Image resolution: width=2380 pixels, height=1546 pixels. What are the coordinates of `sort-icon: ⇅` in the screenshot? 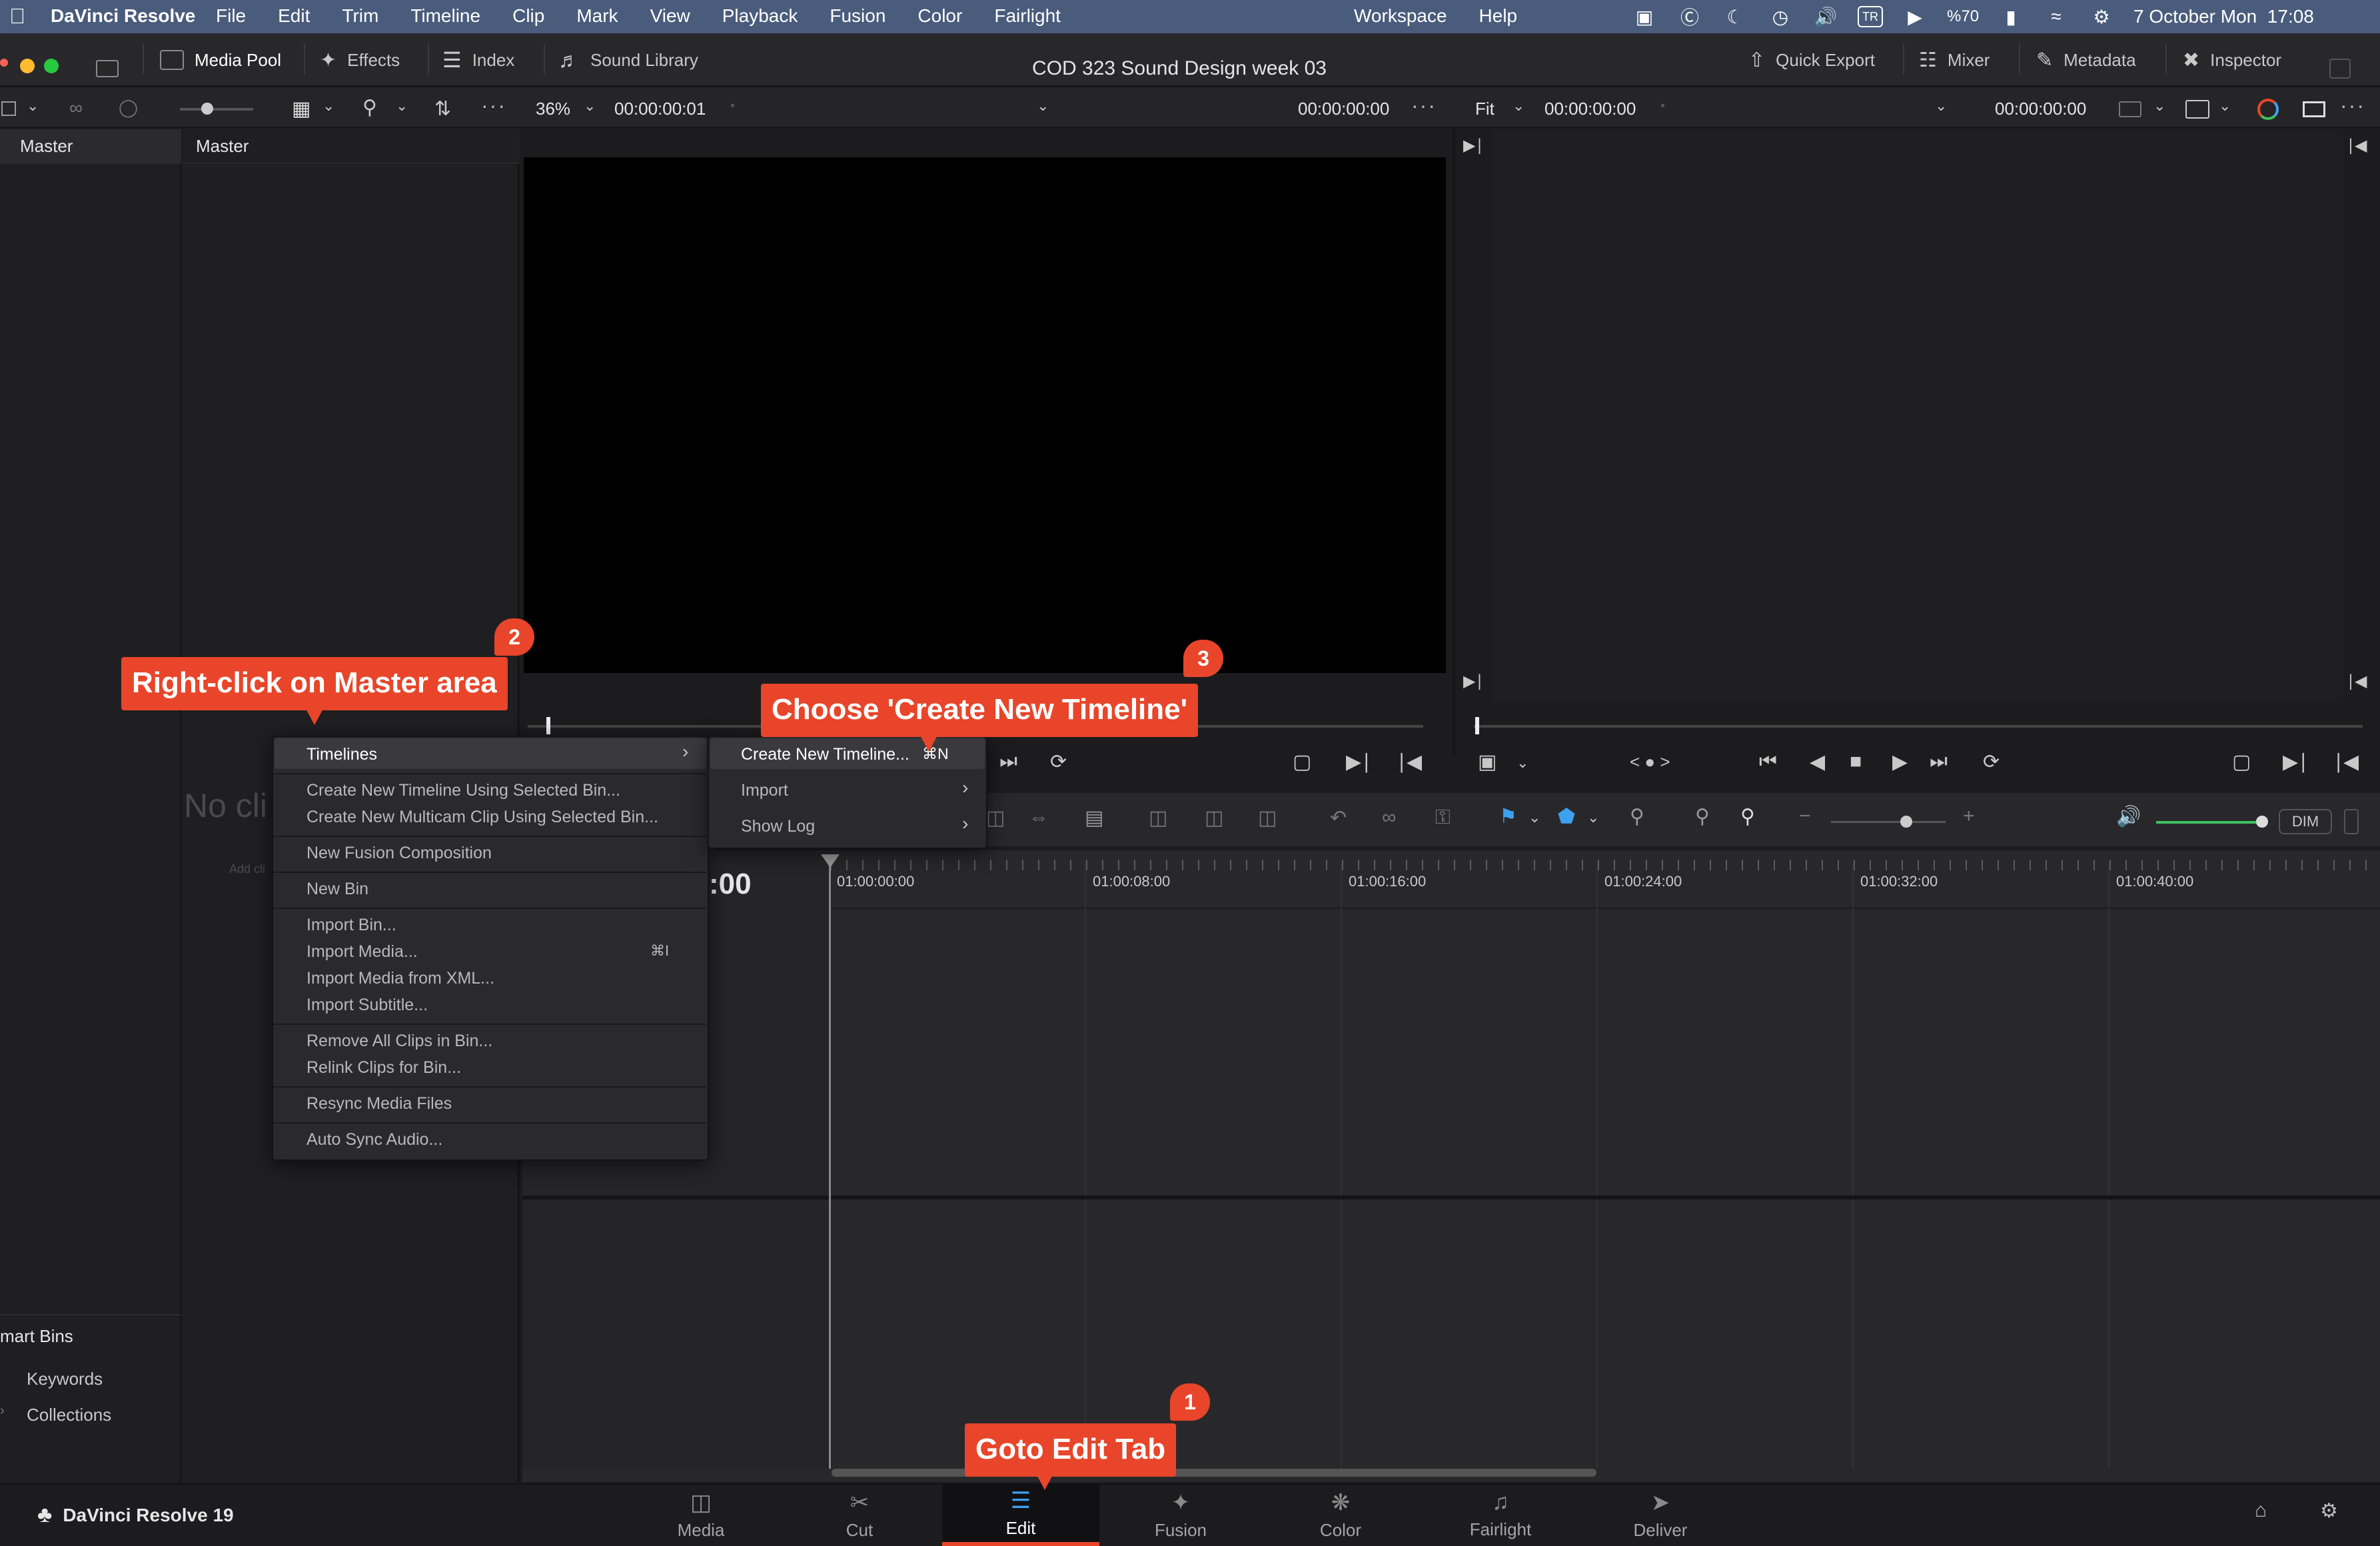 It's located at (442, 109).